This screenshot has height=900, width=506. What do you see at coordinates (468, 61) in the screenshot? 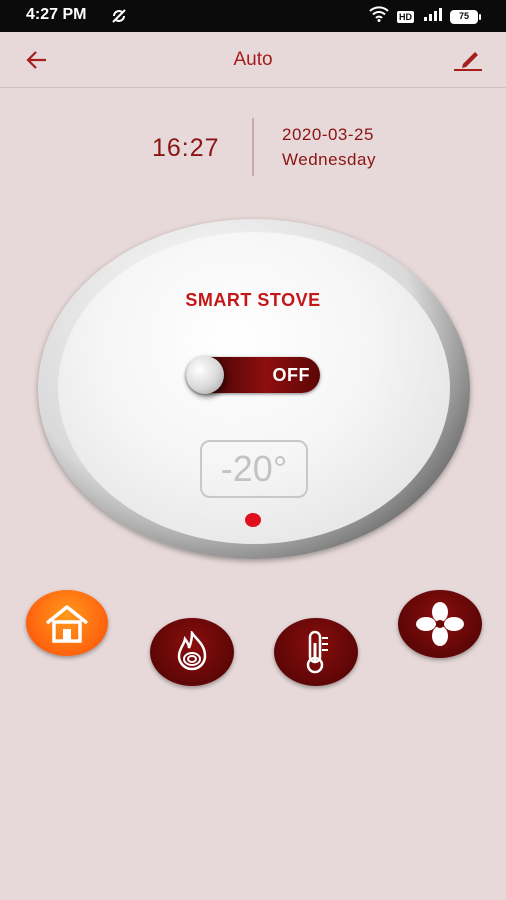
I see `pencil-icon` at bounding box center [468, 61].